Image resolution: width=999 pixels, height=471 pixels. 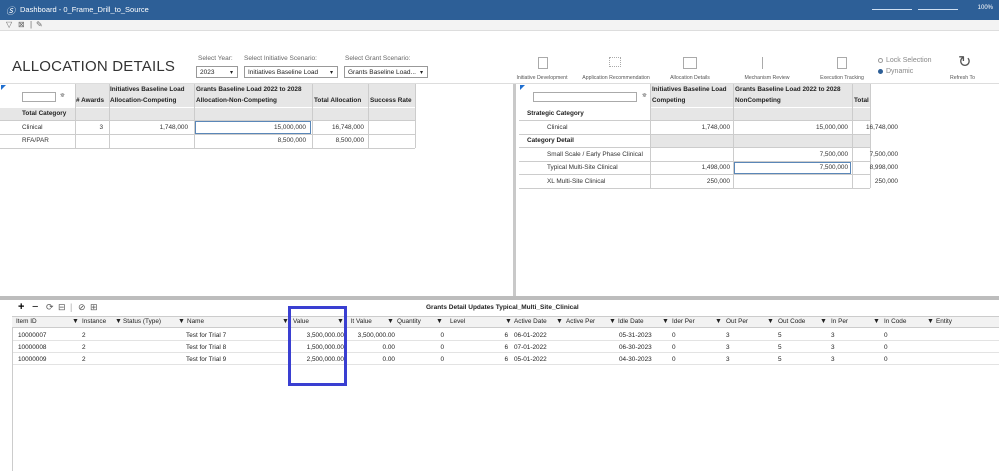 I want to click on cell-name: Test for Trial 9, so click(x=206, y=359).